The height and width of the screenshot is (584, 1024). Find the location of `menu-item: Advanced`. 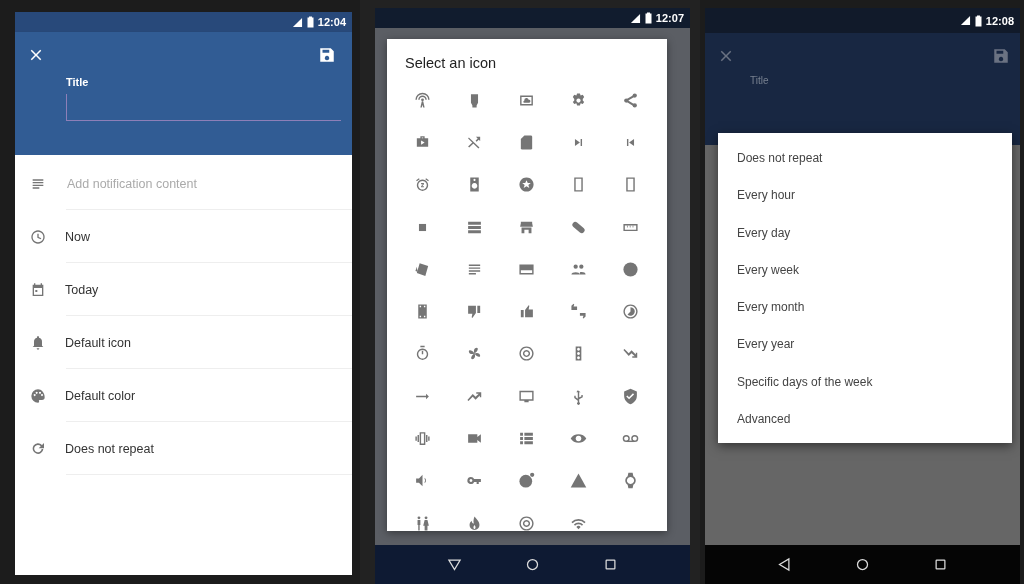

menu-item: Advanced is located at coordinates (764, 420).